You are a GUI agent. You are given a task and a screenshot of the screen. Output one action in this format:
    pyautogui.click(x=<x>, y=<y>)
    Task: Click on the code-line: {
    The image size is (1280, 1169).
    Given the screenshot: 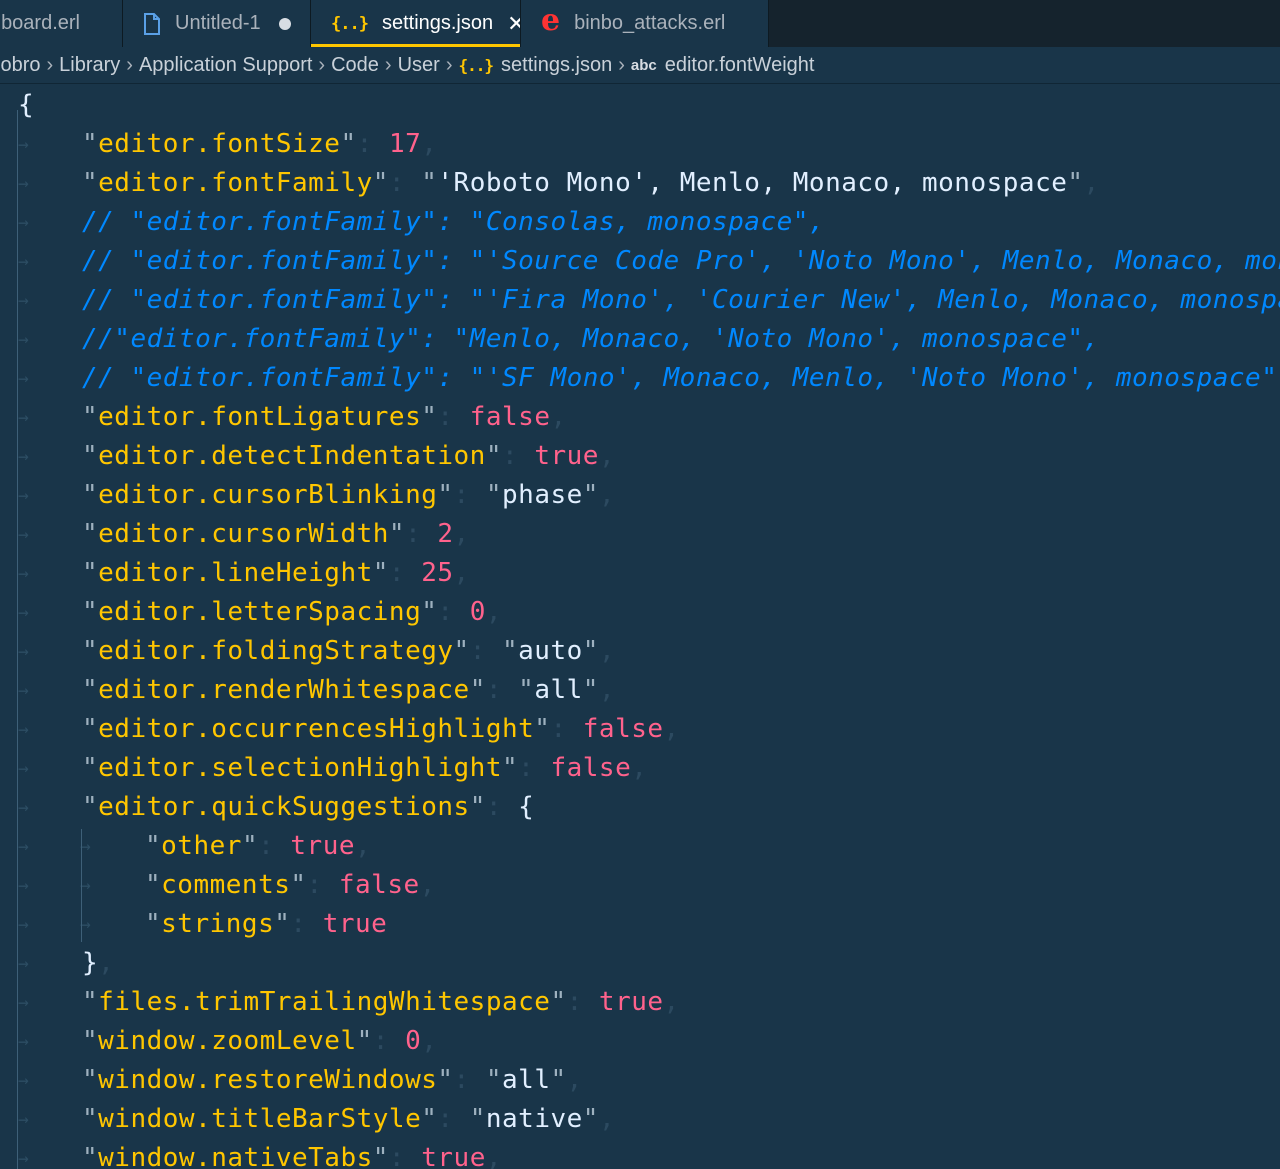 What is the action you would take?
    pyautogui.click(x=26, y=105)
    